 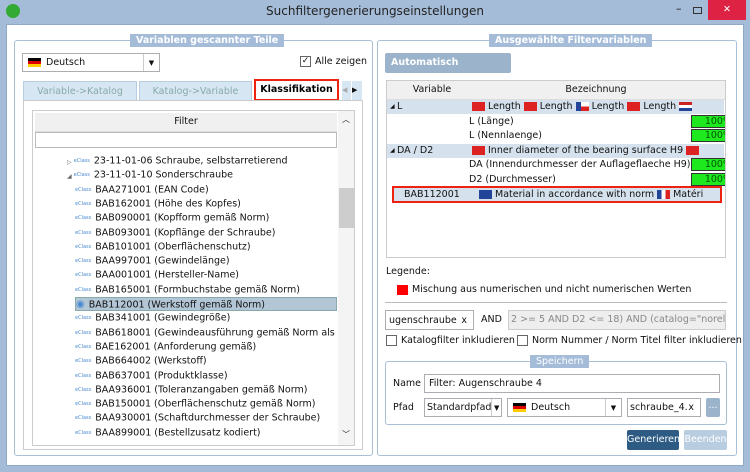 I want to click on generate-button: Generieren, so click(x=653, y=440).